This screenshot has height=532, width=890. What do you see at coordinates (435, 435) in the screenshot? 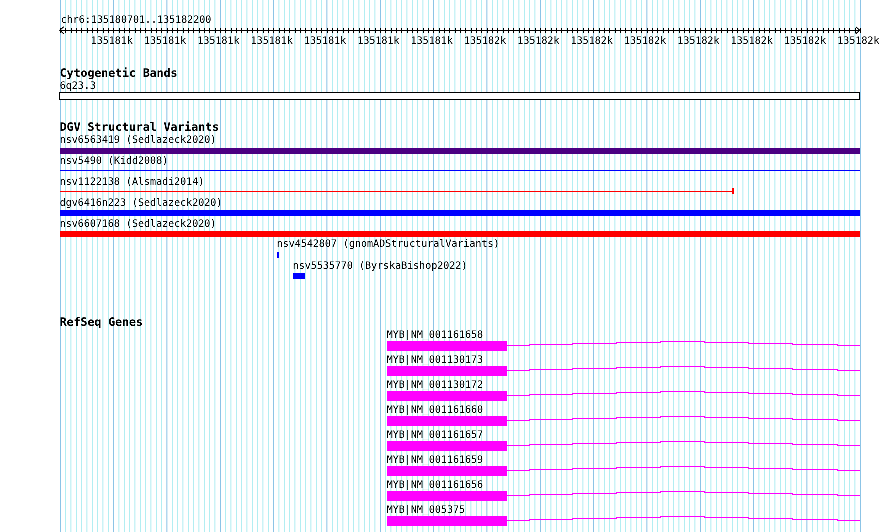
I see `transcript-label: MYB|NM_001161657` at bounding box center [435, 435].